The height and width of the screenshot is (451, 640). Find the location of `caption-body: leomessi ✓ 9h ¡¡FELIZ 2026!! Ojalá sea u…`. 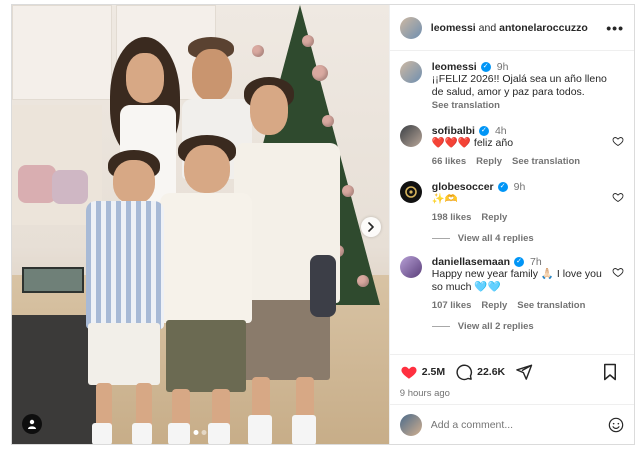

caption-body: leomessi ✓ 9h ¡¡FELIZ 2026!! Ojalá sea u… is located at coordinates (528, 86).